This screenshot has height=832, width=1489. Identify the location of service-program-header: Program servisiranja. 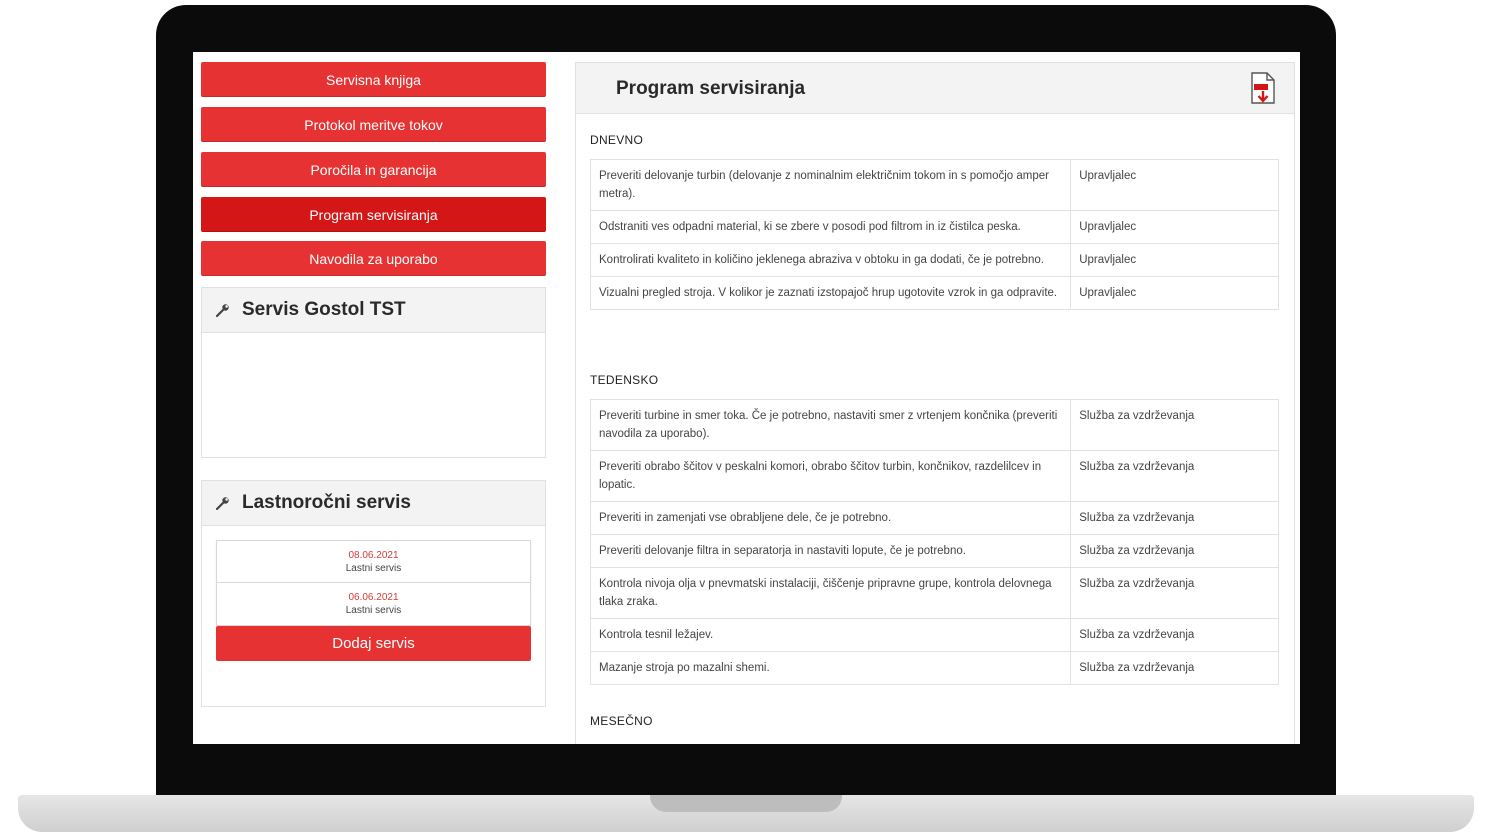
(935, 88).